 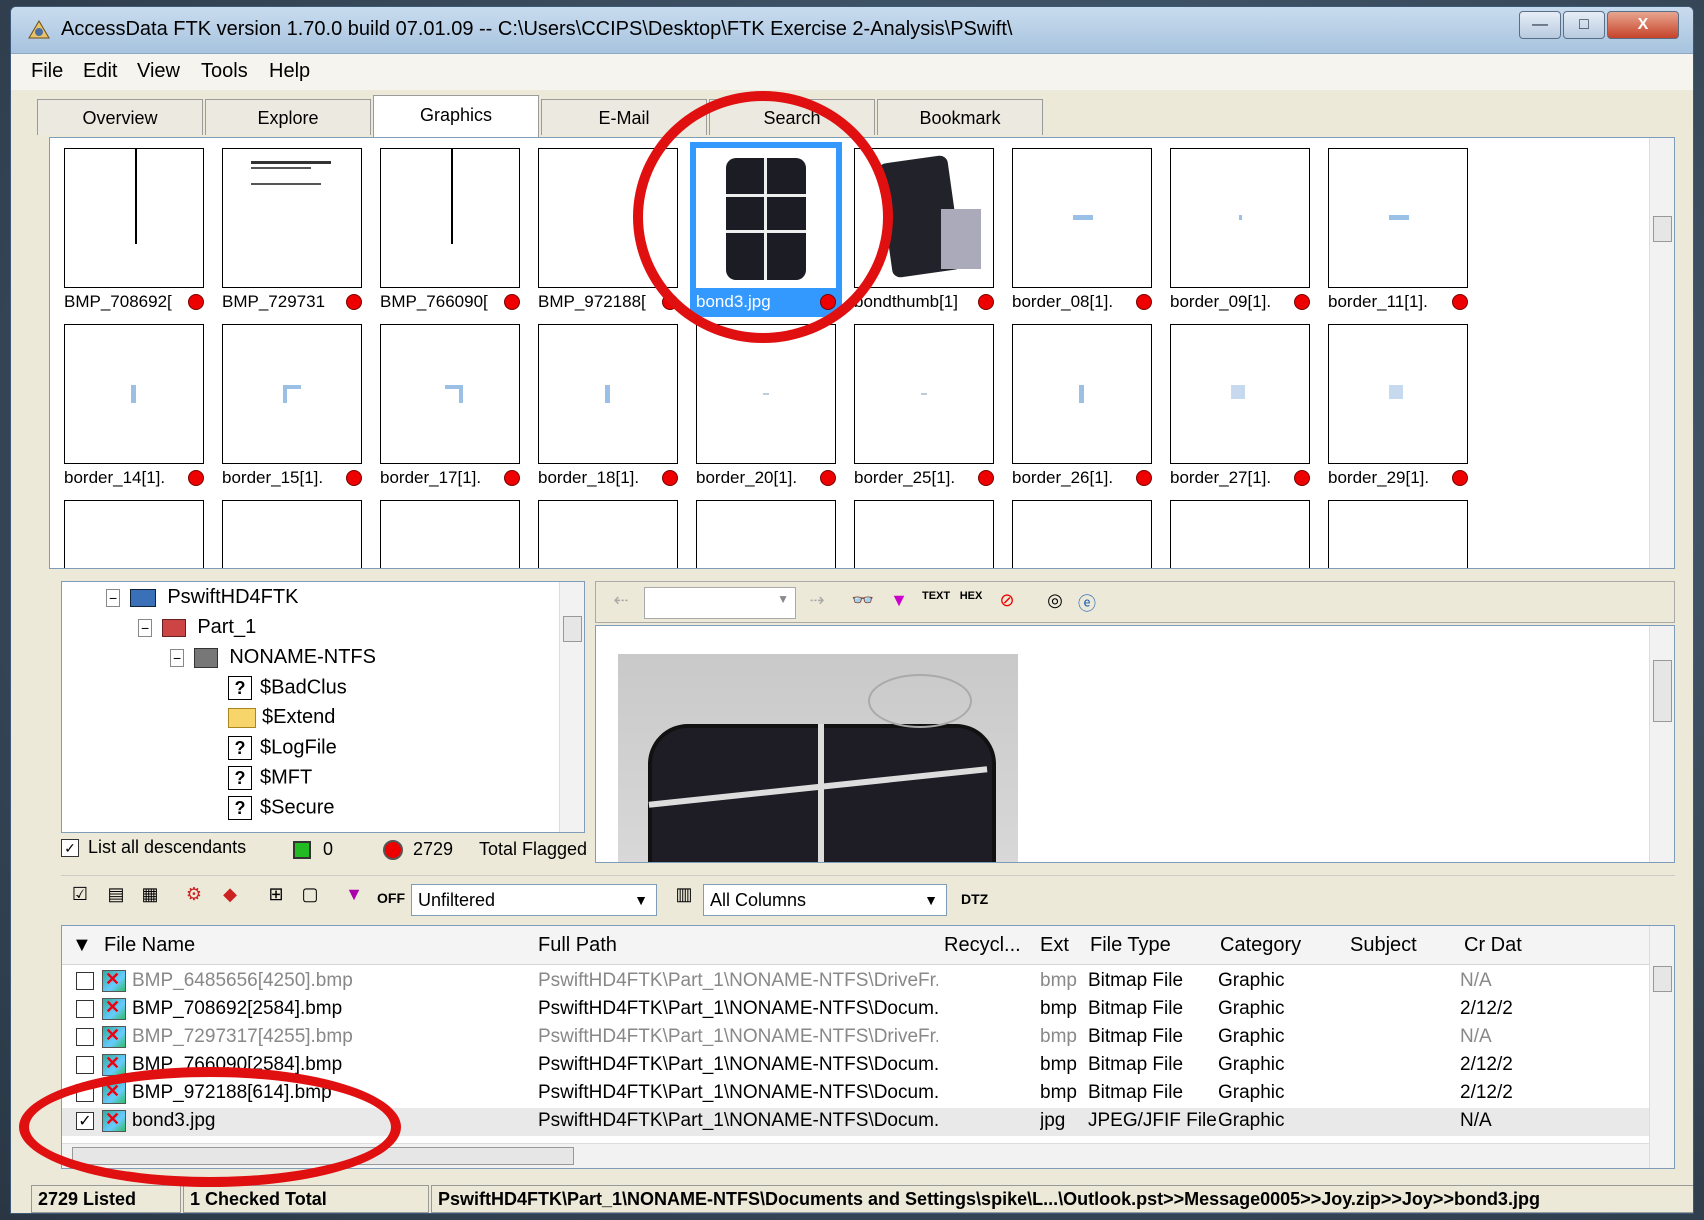 I want to click on tree-scrollbar, so click(x=571, y=707).